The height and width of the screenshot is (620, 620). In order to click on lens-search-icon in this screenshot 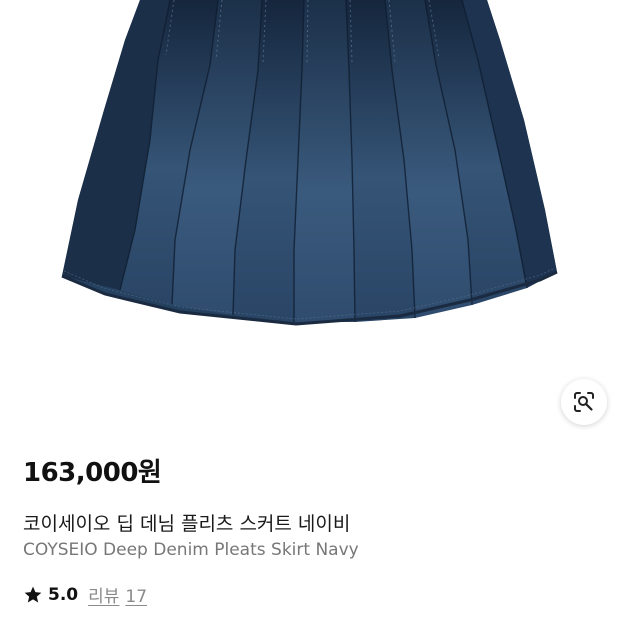, I will do `click(584, 402)`.